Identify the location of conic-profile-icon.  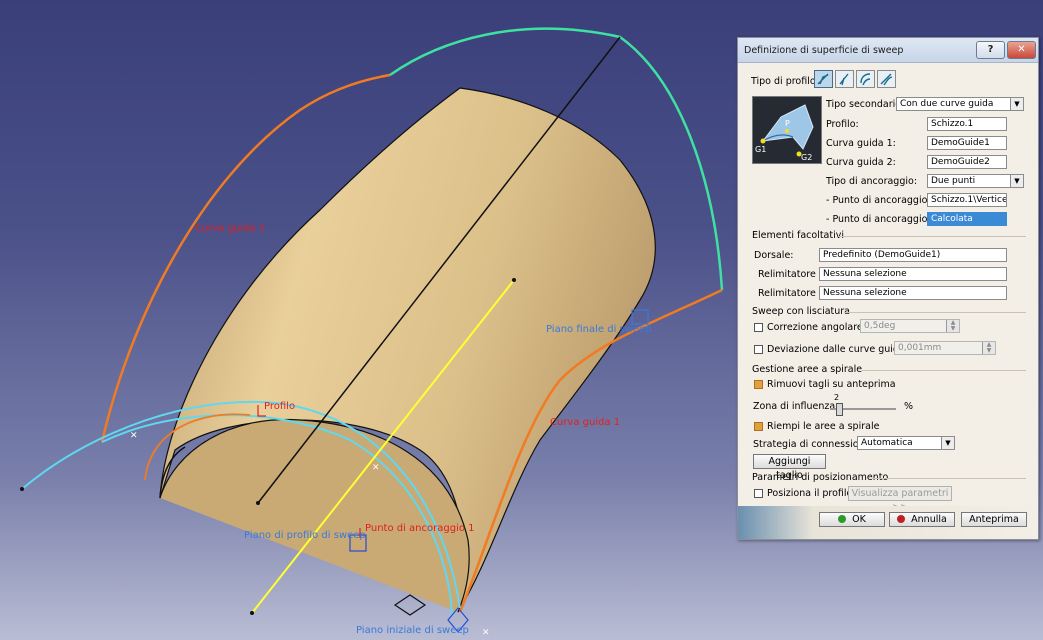
(886, 79).